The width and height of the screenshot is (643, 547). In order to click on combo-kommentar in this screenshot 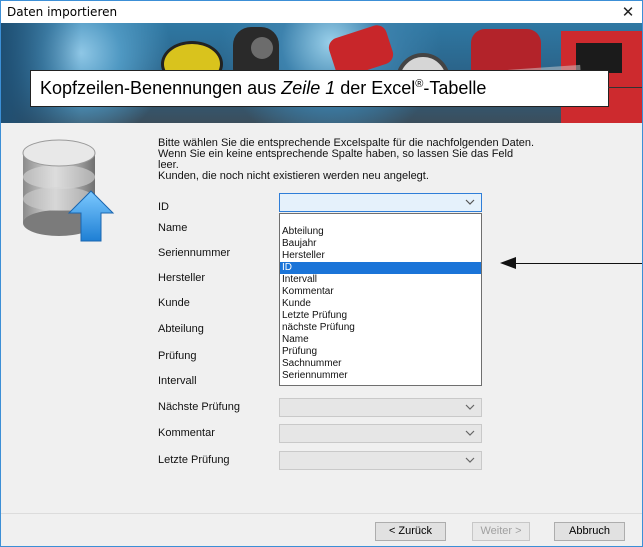, I will do `click(380, 433)`.